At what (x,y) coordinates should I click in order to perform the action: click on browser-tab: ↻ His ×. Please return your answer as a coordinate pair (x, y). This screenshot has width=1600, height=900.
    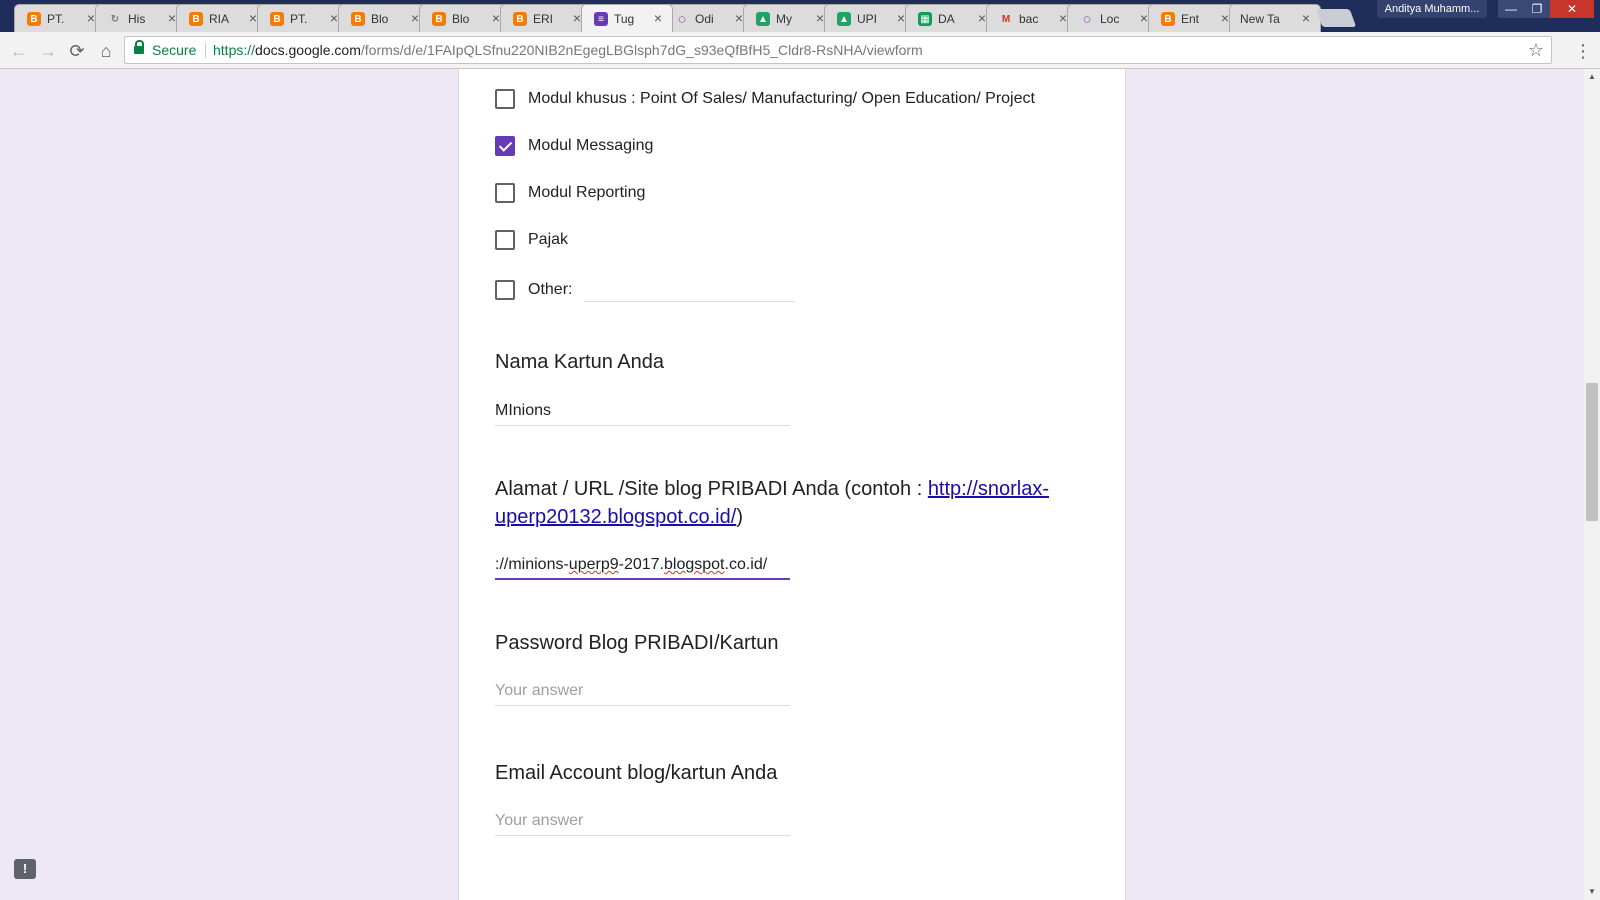
    Looking at the image, I should click on (141, 18).